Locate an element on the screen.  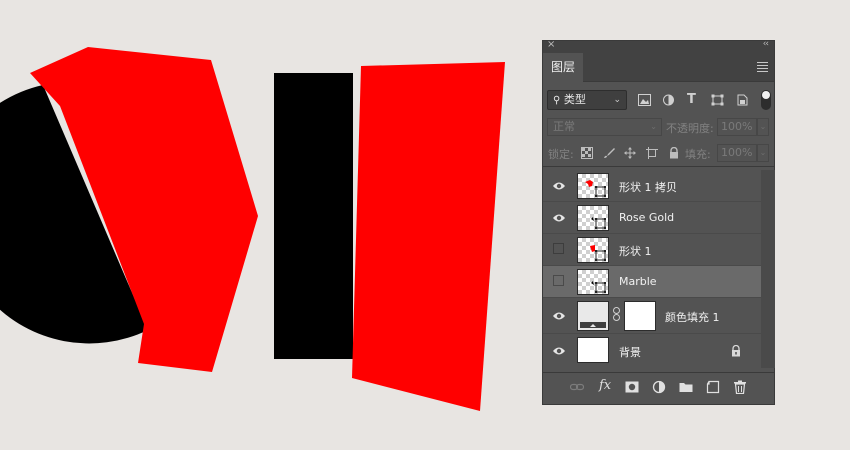
layer-row: 颜色填充 1 is located at coordinates (652, 316).